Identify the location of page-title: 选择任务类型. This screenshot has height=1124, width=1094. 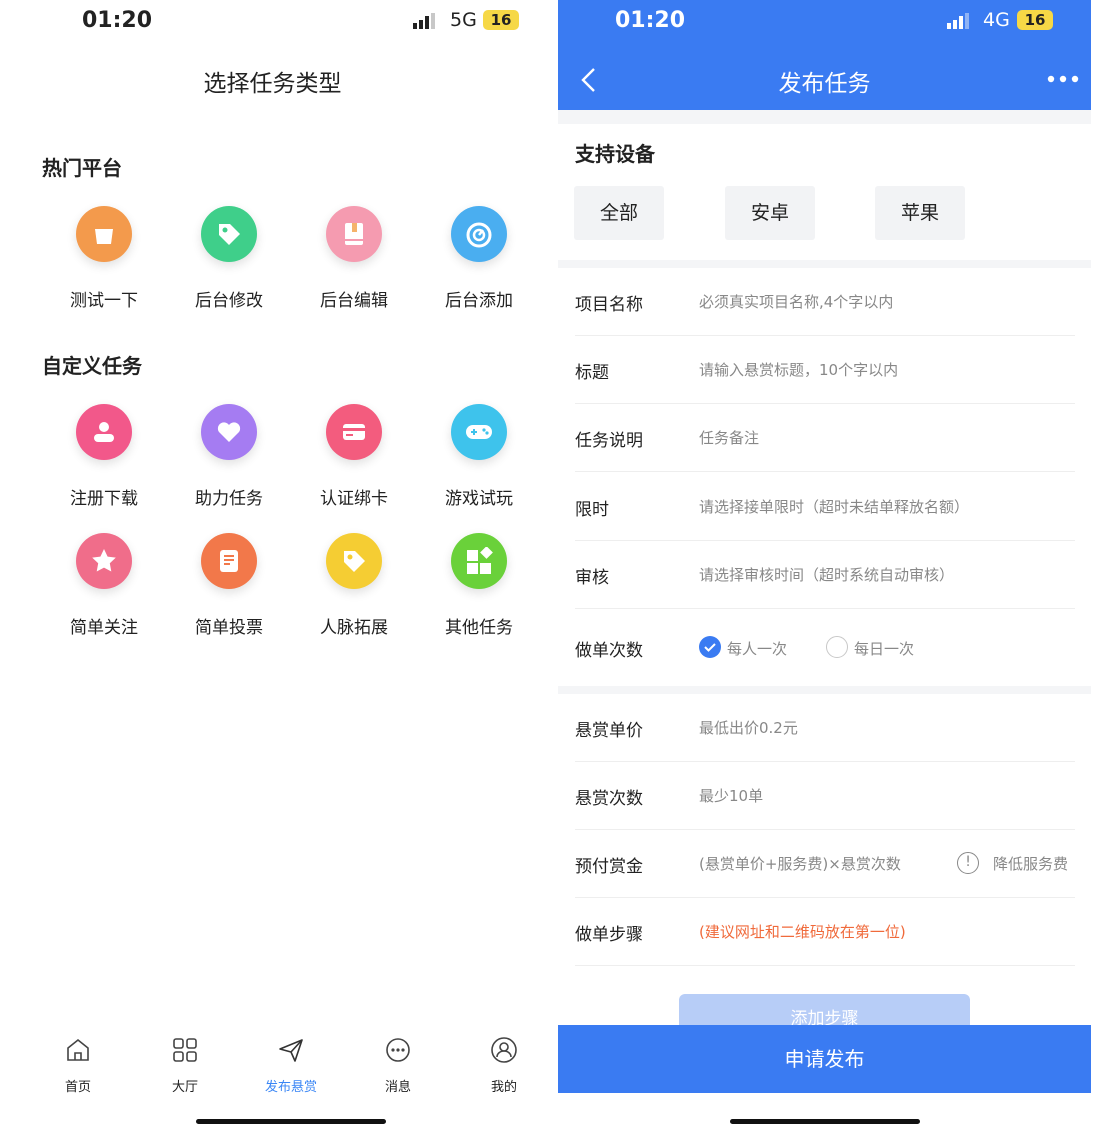
(272, 84).